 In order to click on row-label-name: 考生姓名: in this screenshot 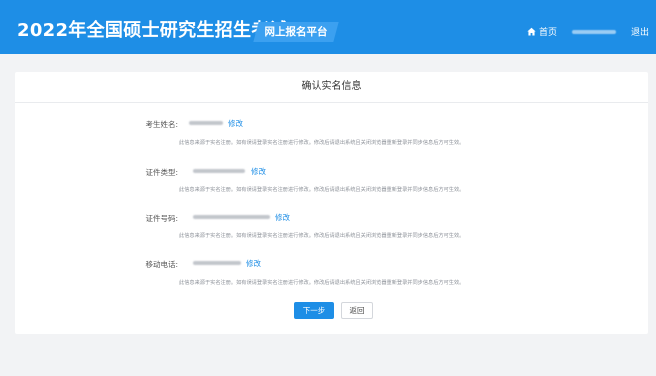, I will do `click(161, 124)`.